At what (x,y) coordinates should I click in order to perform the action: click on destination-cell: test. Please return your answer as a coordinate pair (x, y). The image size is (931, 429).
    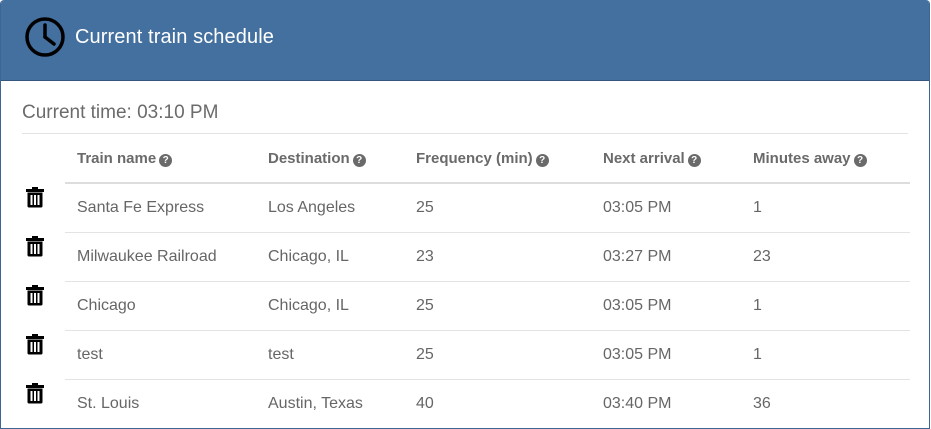
    Looking at the image, I should click on (330, 354).